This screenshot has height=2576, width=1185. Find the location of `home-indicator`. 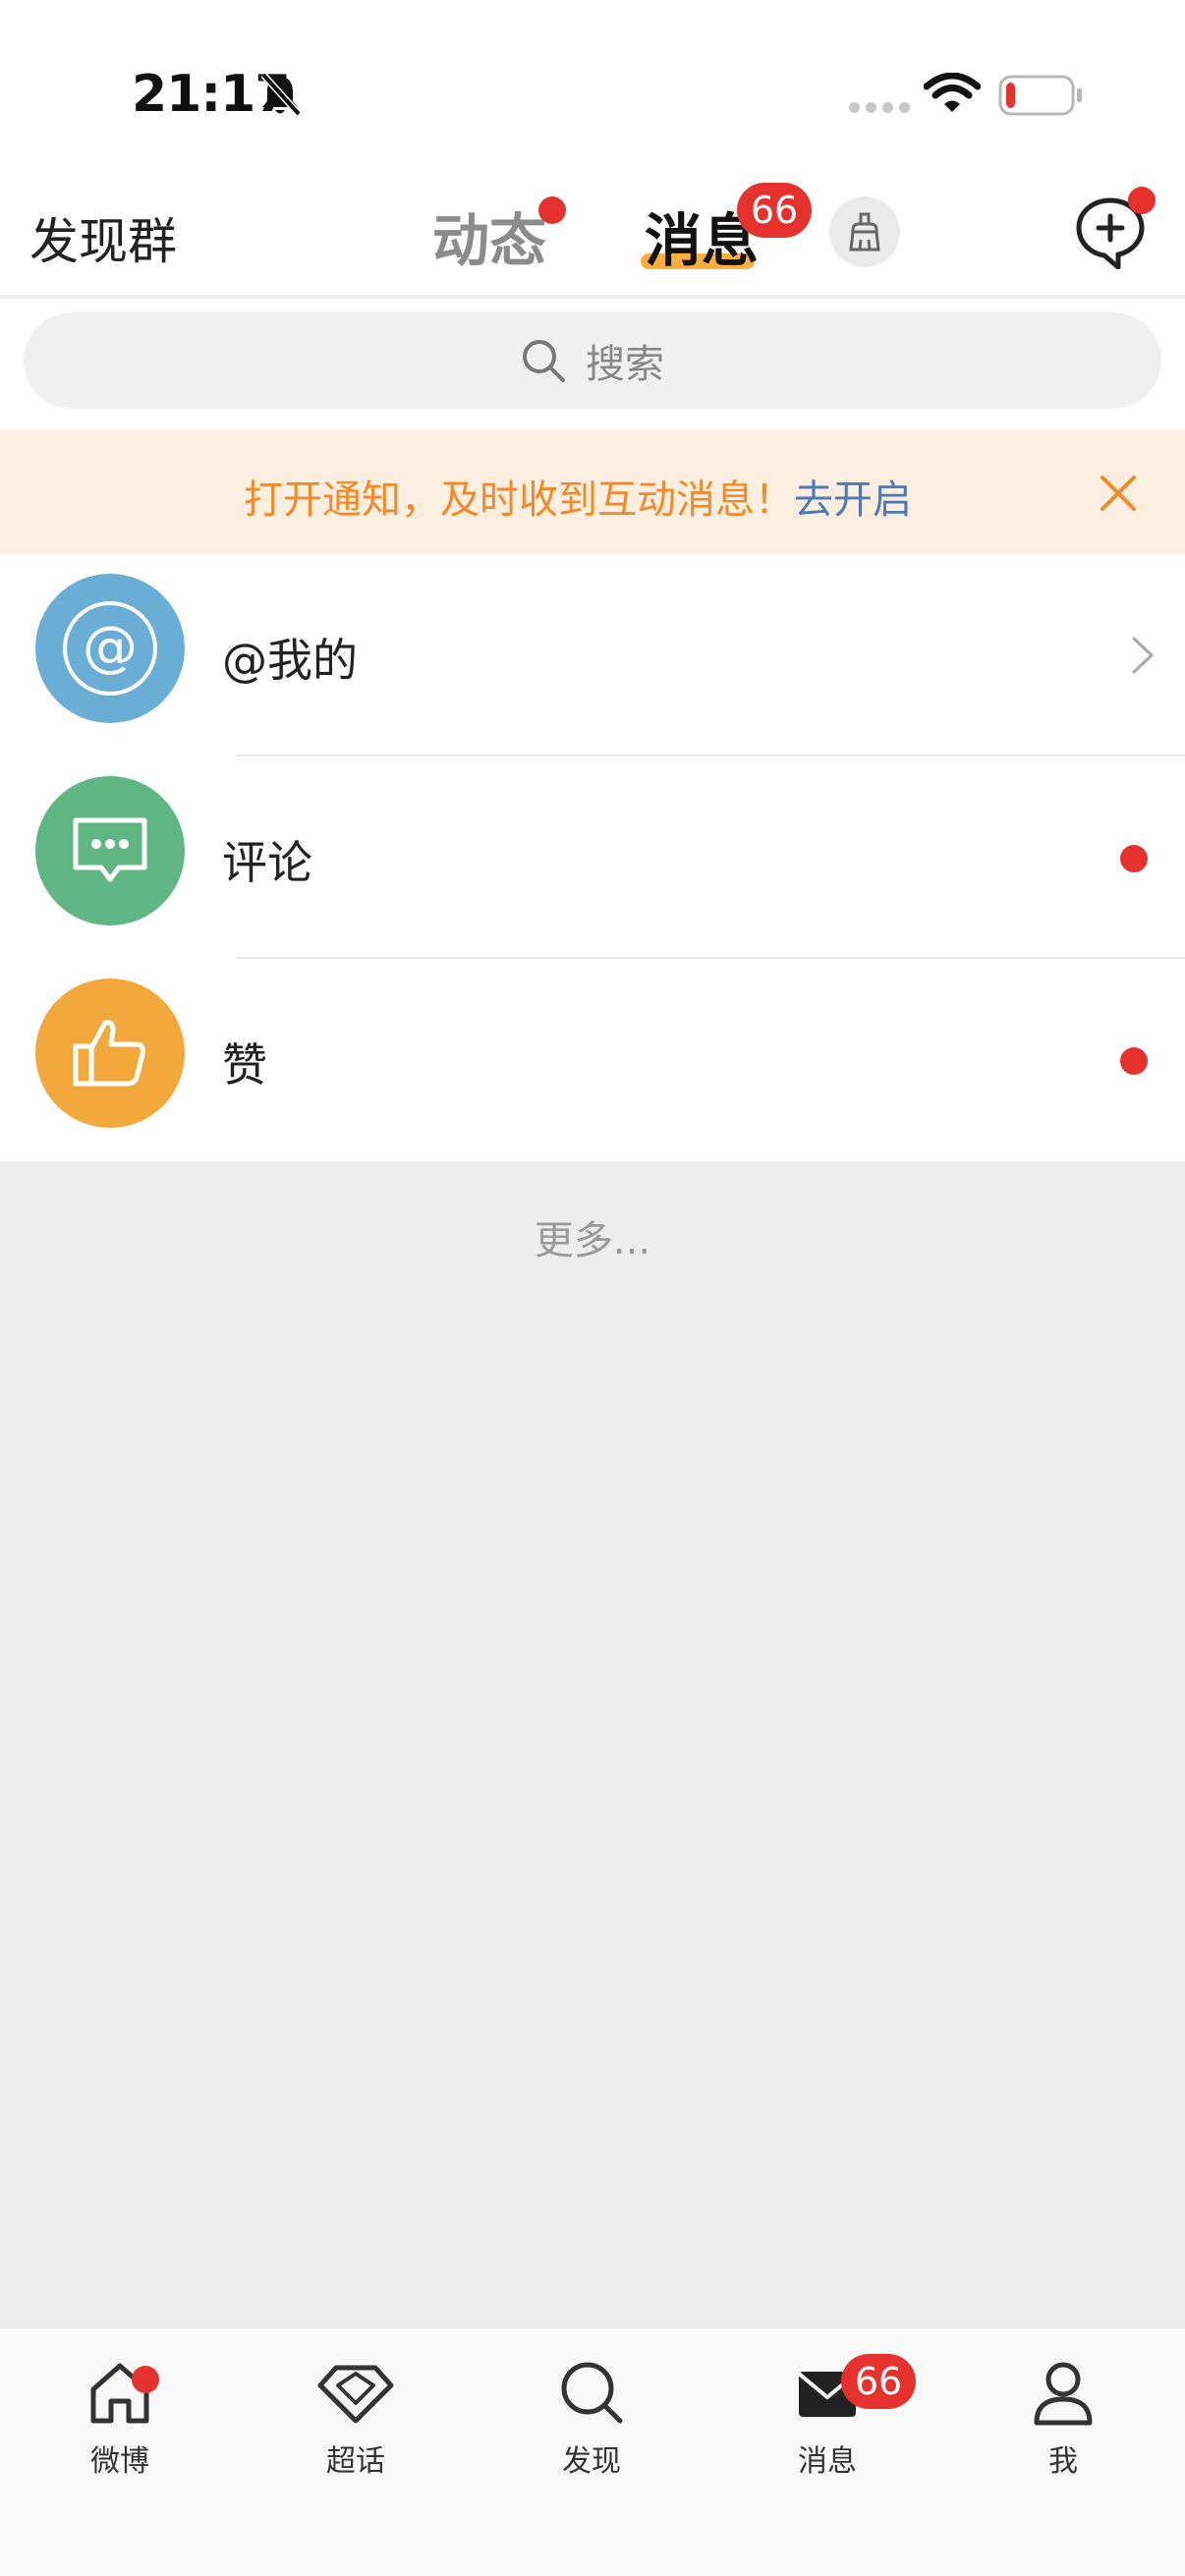

home-indicator is located at coordinates (592, 2545).